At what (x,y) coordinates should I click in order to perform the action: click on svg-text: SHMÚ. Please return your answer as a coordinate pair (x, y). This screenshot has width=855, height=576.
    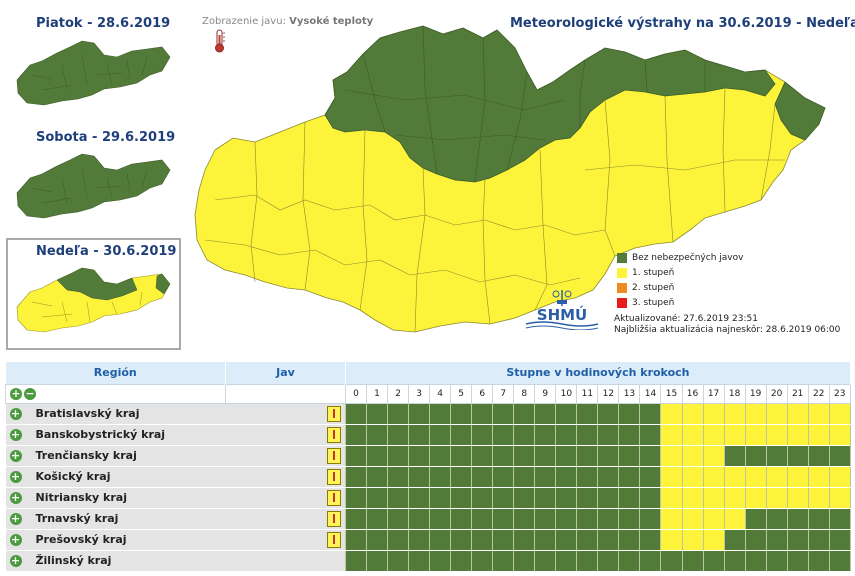
    Looking at the image, I should click on (562, 314).